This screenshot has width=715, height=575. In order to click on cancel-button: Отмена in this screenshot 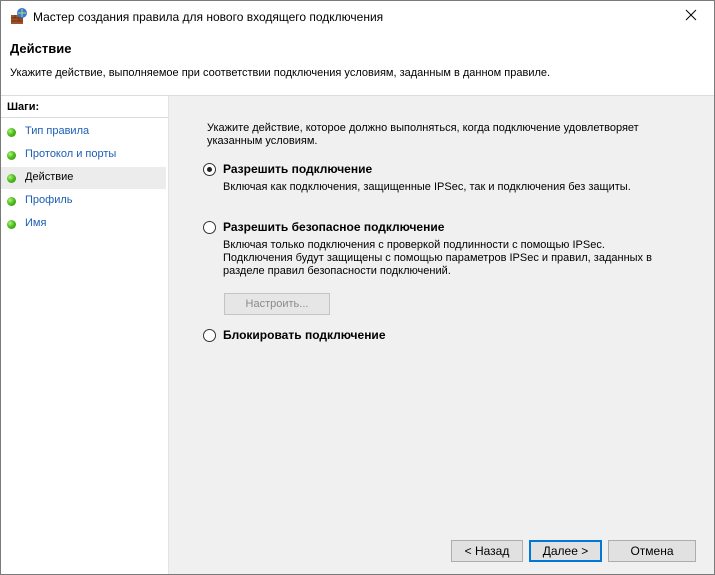, I will do `click(652, 551)`.